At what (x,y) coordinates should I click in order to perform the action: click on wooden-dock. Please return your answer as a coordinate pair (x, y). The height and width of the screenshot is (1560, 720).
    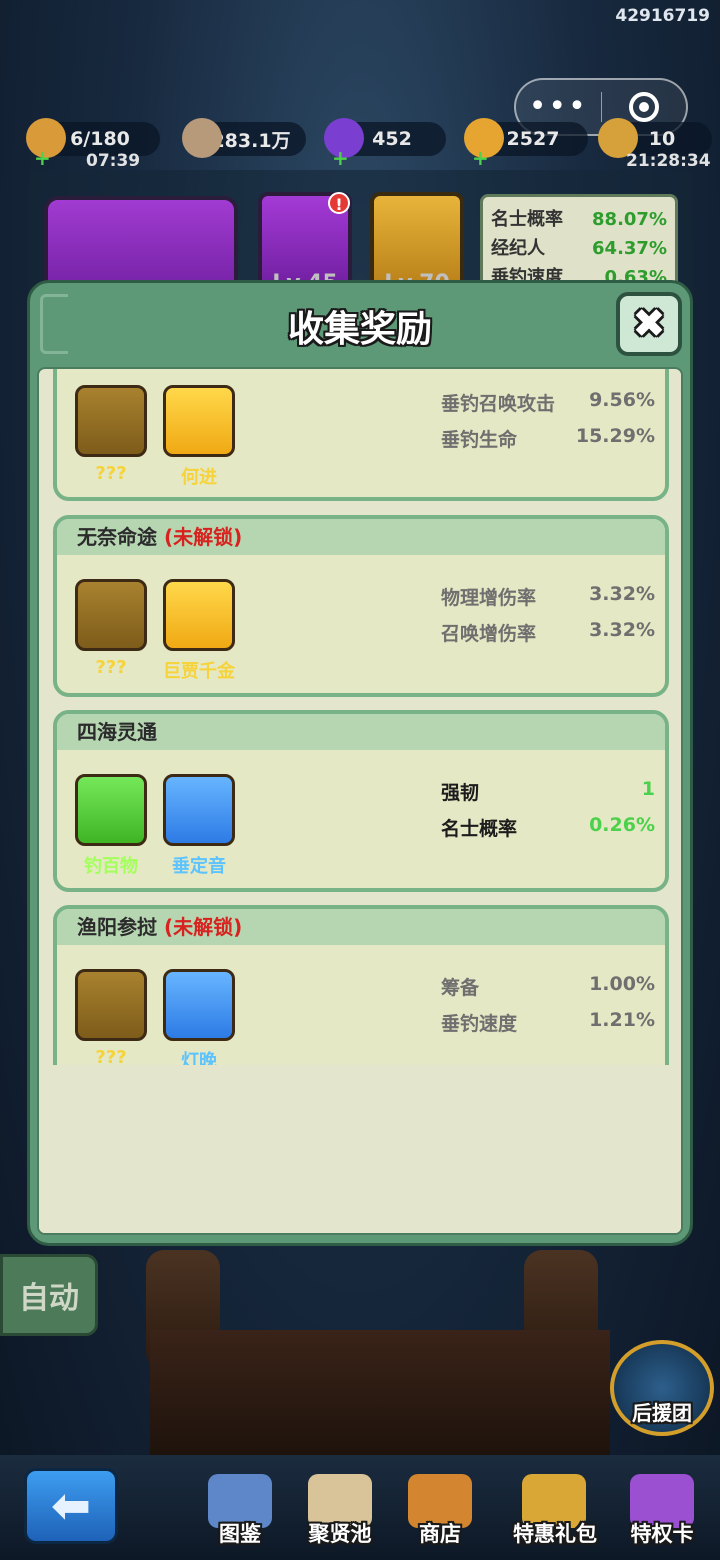
    Looking at the image, I should click on (380, 1392).